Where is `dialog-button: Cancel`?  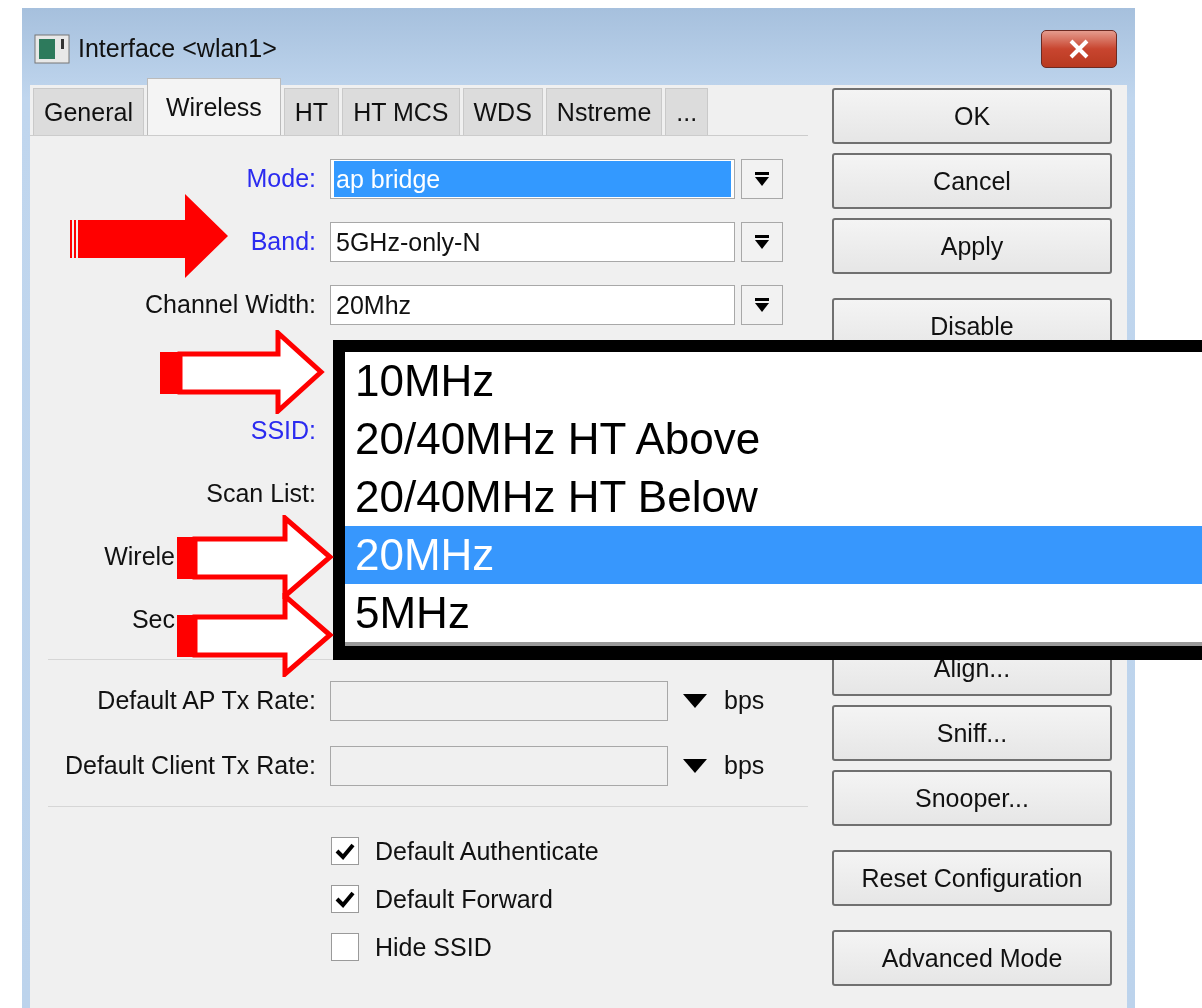
dialog-button: Cancel is located at coordinates (972, 181).